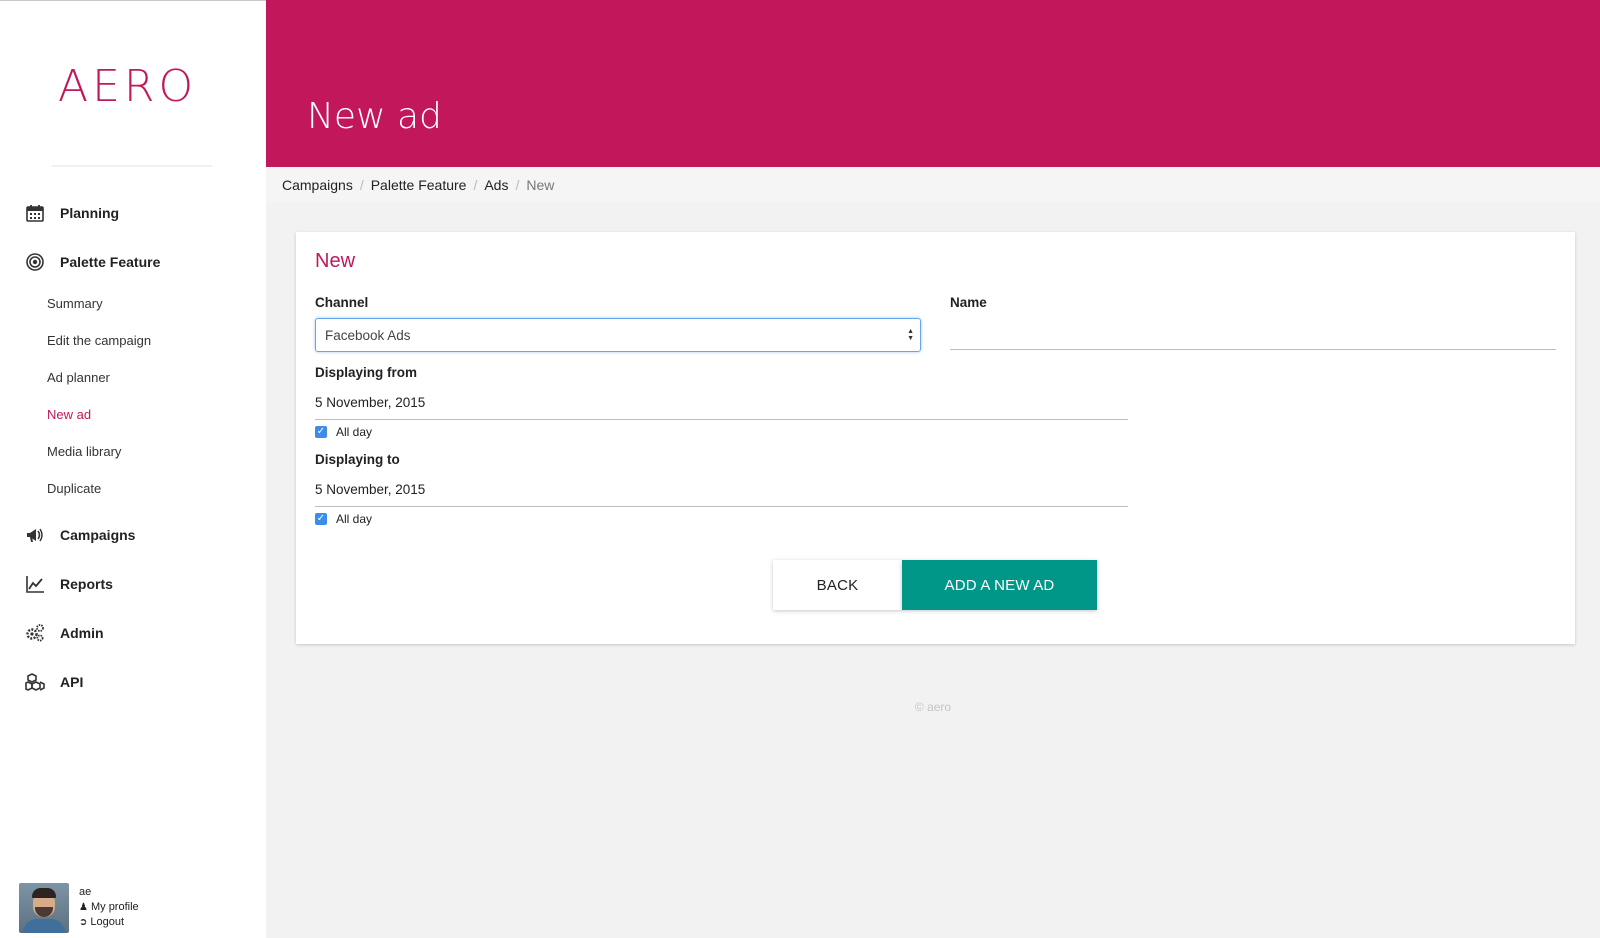 This screenshot has width=1600, height=938. What do you see at coordinates (78, 377) in the screenshot?
I see `sidebar-subitem-ad-planner: Ad planner` at bounding box center [78, 377].